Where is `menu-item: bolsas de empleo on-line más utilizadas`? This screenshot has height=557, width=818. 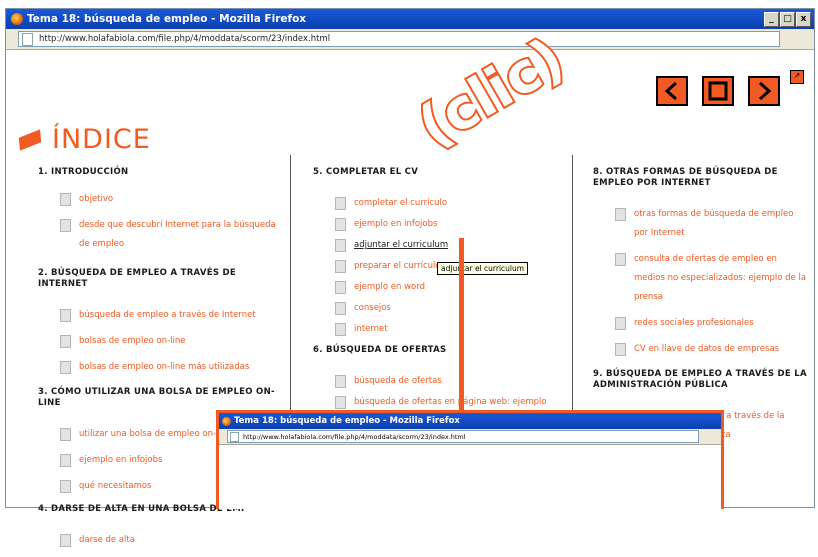 menu-item: bolsas de empleo on-line más utilizadas is located at coordinates (171, 367).